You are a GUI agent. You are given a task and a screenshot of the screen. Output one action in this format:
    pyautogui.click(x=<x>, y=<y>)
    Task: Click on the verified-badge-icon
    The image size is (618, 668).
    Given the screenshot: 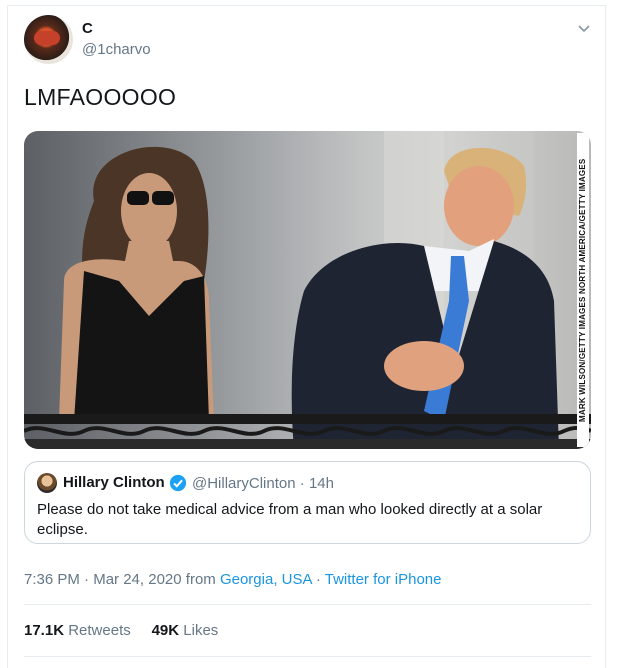 What is the action you would take?
    pyautogui.click(x=178, y=483)
    